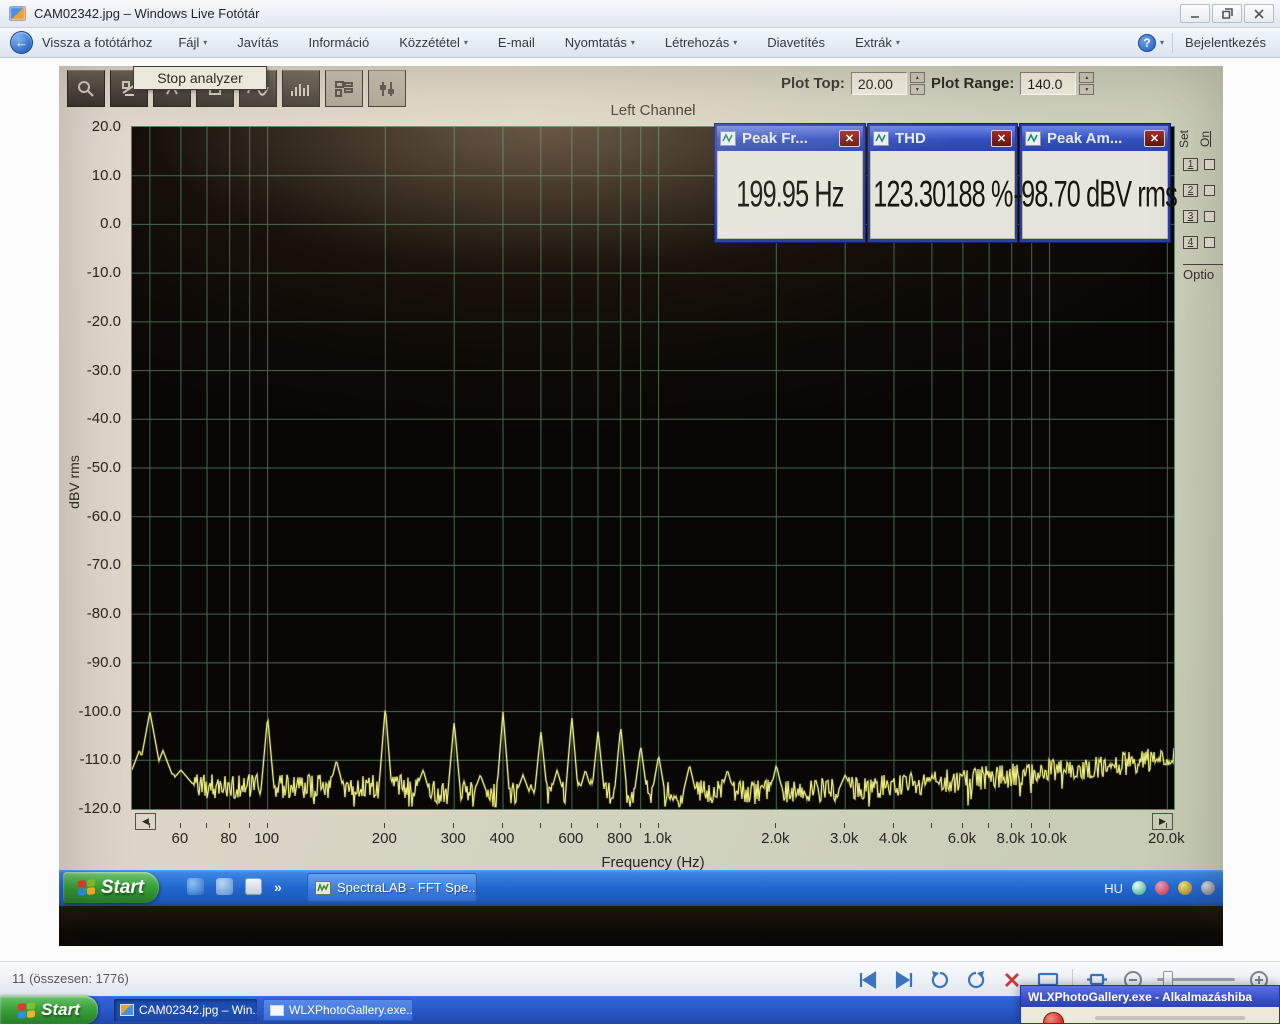  Describe the element at coordinates (1087, 83) in the screenshot. I see `plot-range-spinner: ▲ ▼` at that location.